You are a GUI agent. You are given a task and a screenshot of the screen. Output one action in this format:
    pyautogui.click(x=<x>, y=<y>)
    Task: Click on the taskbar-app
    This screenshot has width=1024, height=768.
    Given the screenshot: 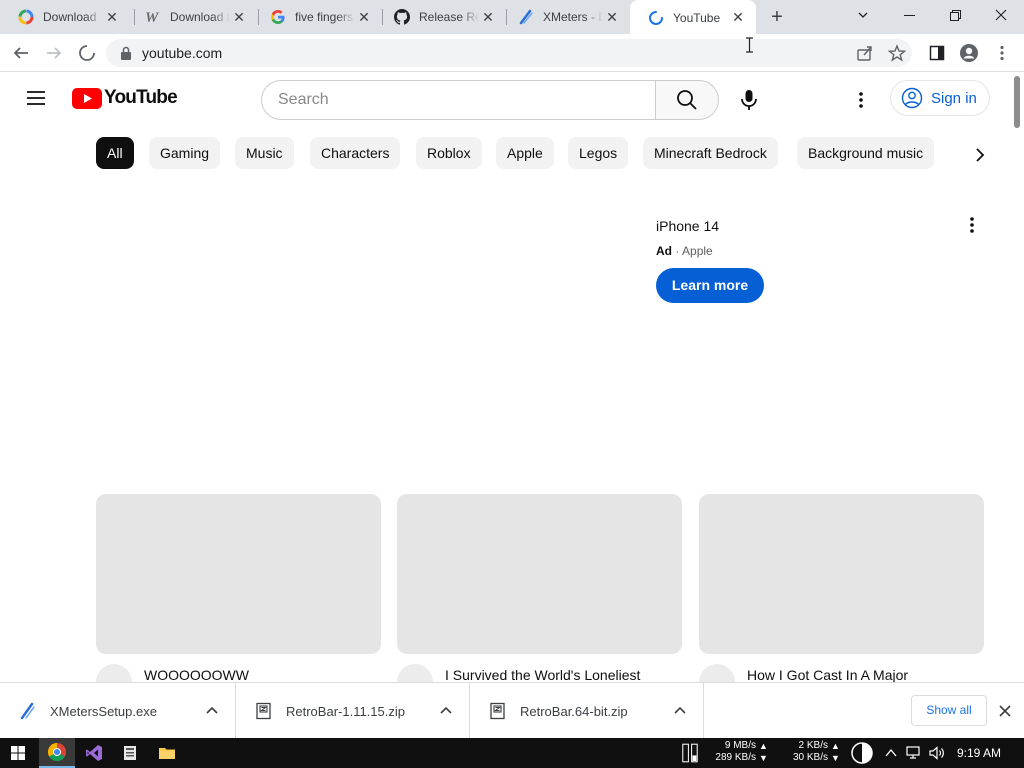 What is the action you would take?
    pyautogui.click(x=130, y=753)
    